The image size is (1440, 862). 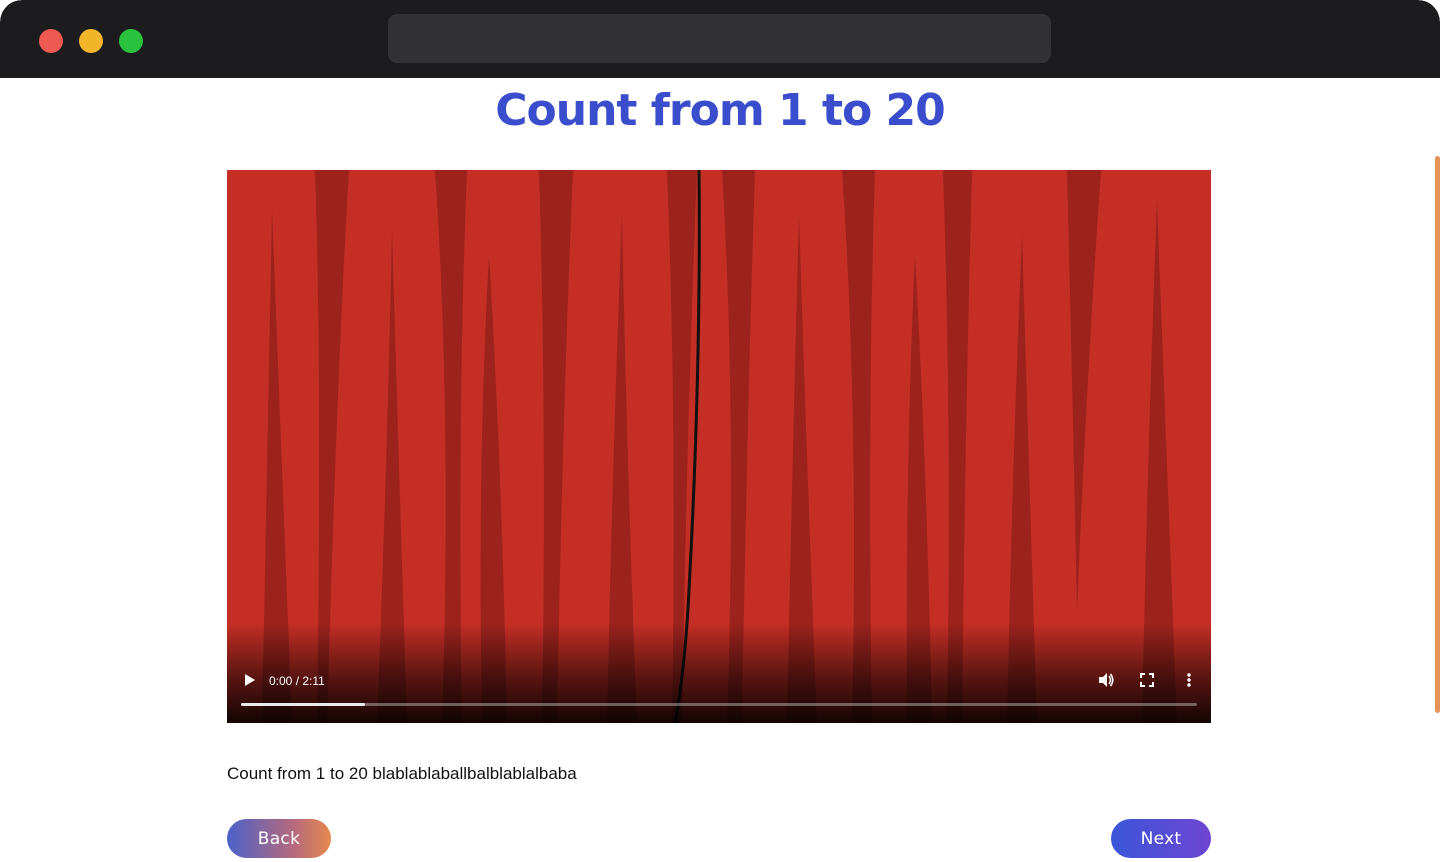 I want to click on scrollbar-thumb, so click(x=1437, y=434).